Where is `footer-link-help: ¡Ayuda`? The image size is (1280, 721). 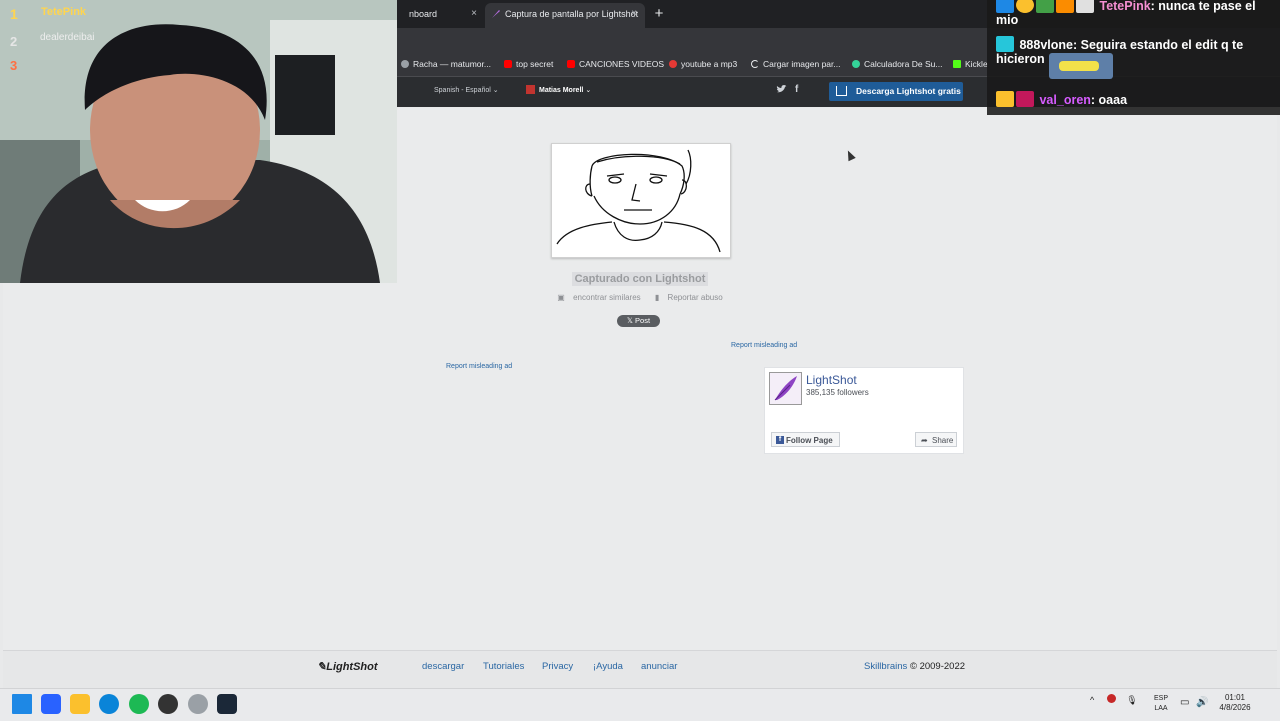 footer-link-help: ¡Ayuda is located at coordinates (608, 666).